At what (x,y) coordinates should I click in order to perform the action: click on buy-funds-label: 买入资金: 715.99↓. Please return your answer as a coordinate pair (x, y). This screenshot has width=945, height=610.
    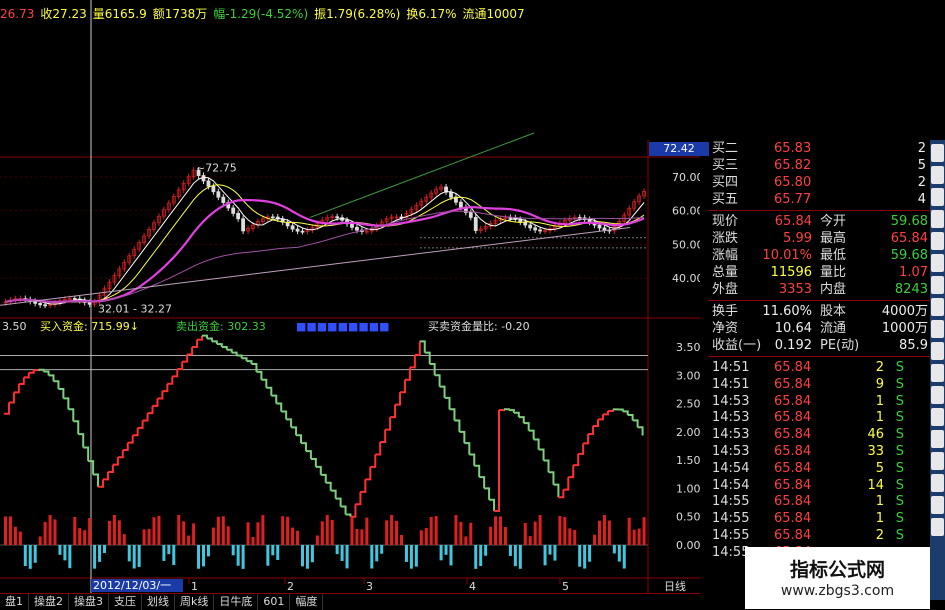
    Looking at the image, I should click on (89, 326).